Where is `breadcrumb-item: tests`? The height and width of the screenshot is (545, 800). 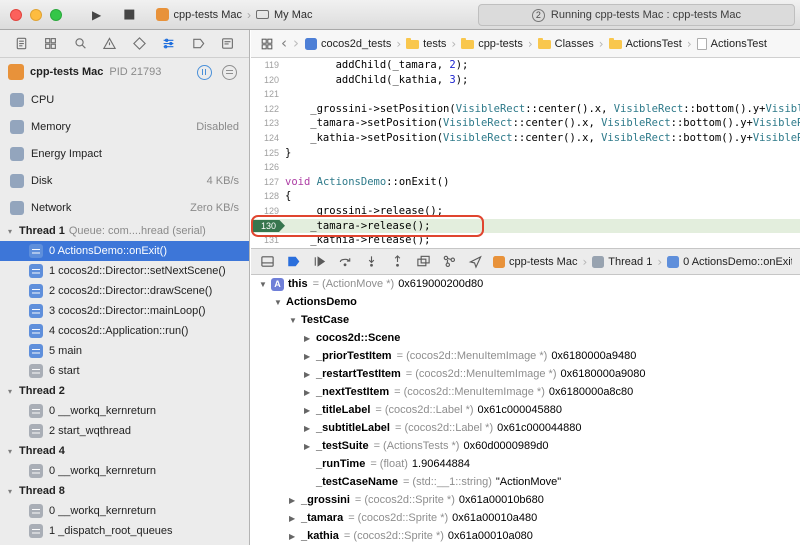 breadcrumb-item: tests is located at coordinates (426, 44).